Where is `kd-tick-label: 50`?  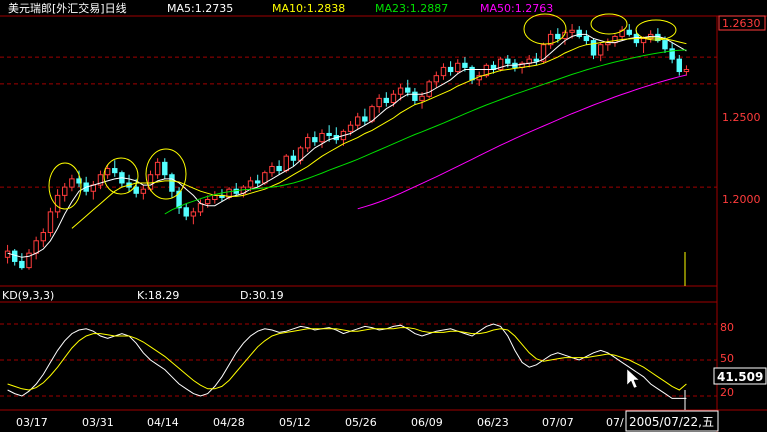 kd-tick-label: 50 is located at coordinates (727, 358).